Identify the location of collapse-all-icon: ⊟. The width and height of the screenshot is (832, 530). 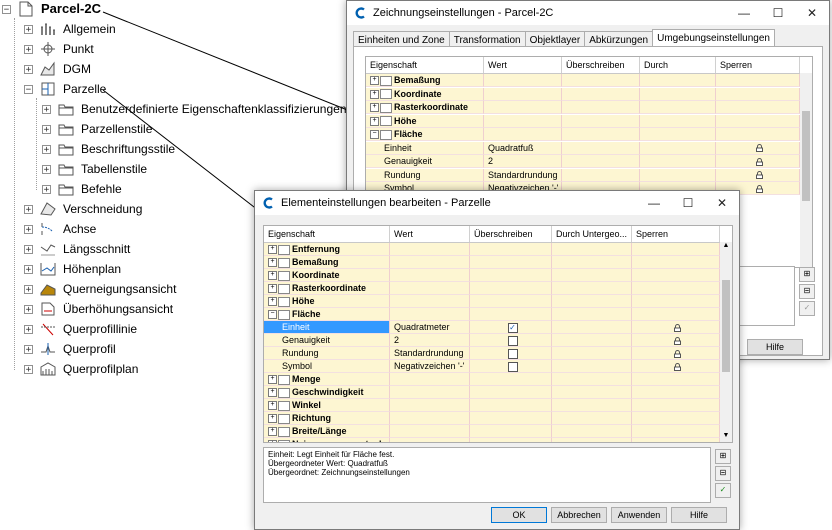
(807, 291).